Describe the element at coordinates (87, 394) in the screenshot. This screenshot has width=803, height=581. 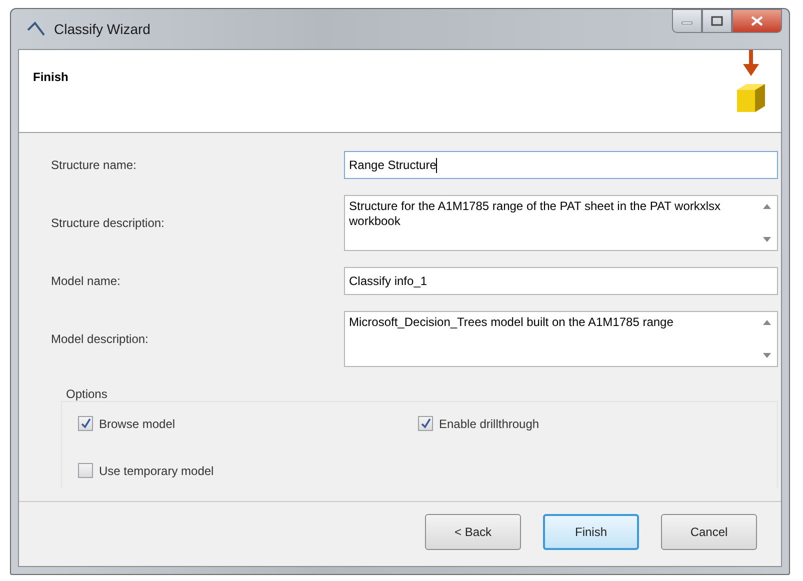
I see `group-title: Options` at that location.